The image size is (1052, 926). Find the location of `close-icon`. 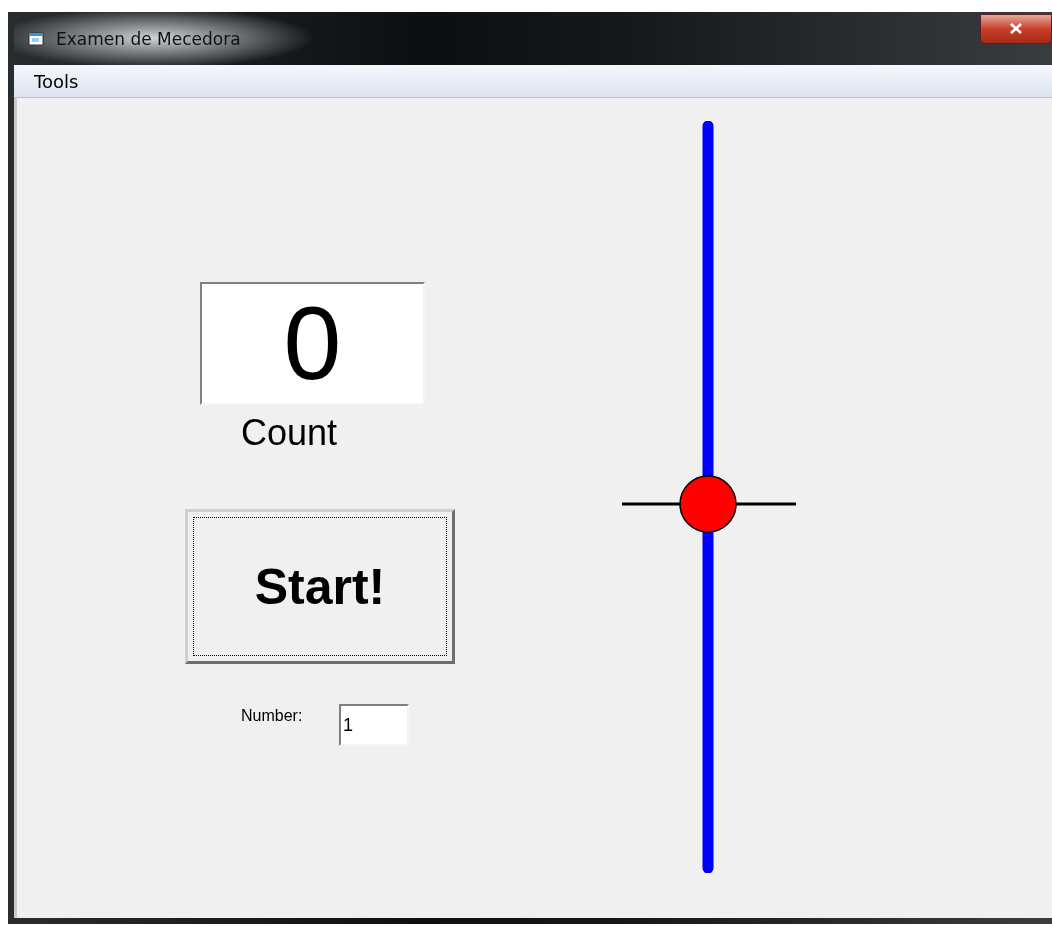

close-icon is located at coordinates (1016, 28).